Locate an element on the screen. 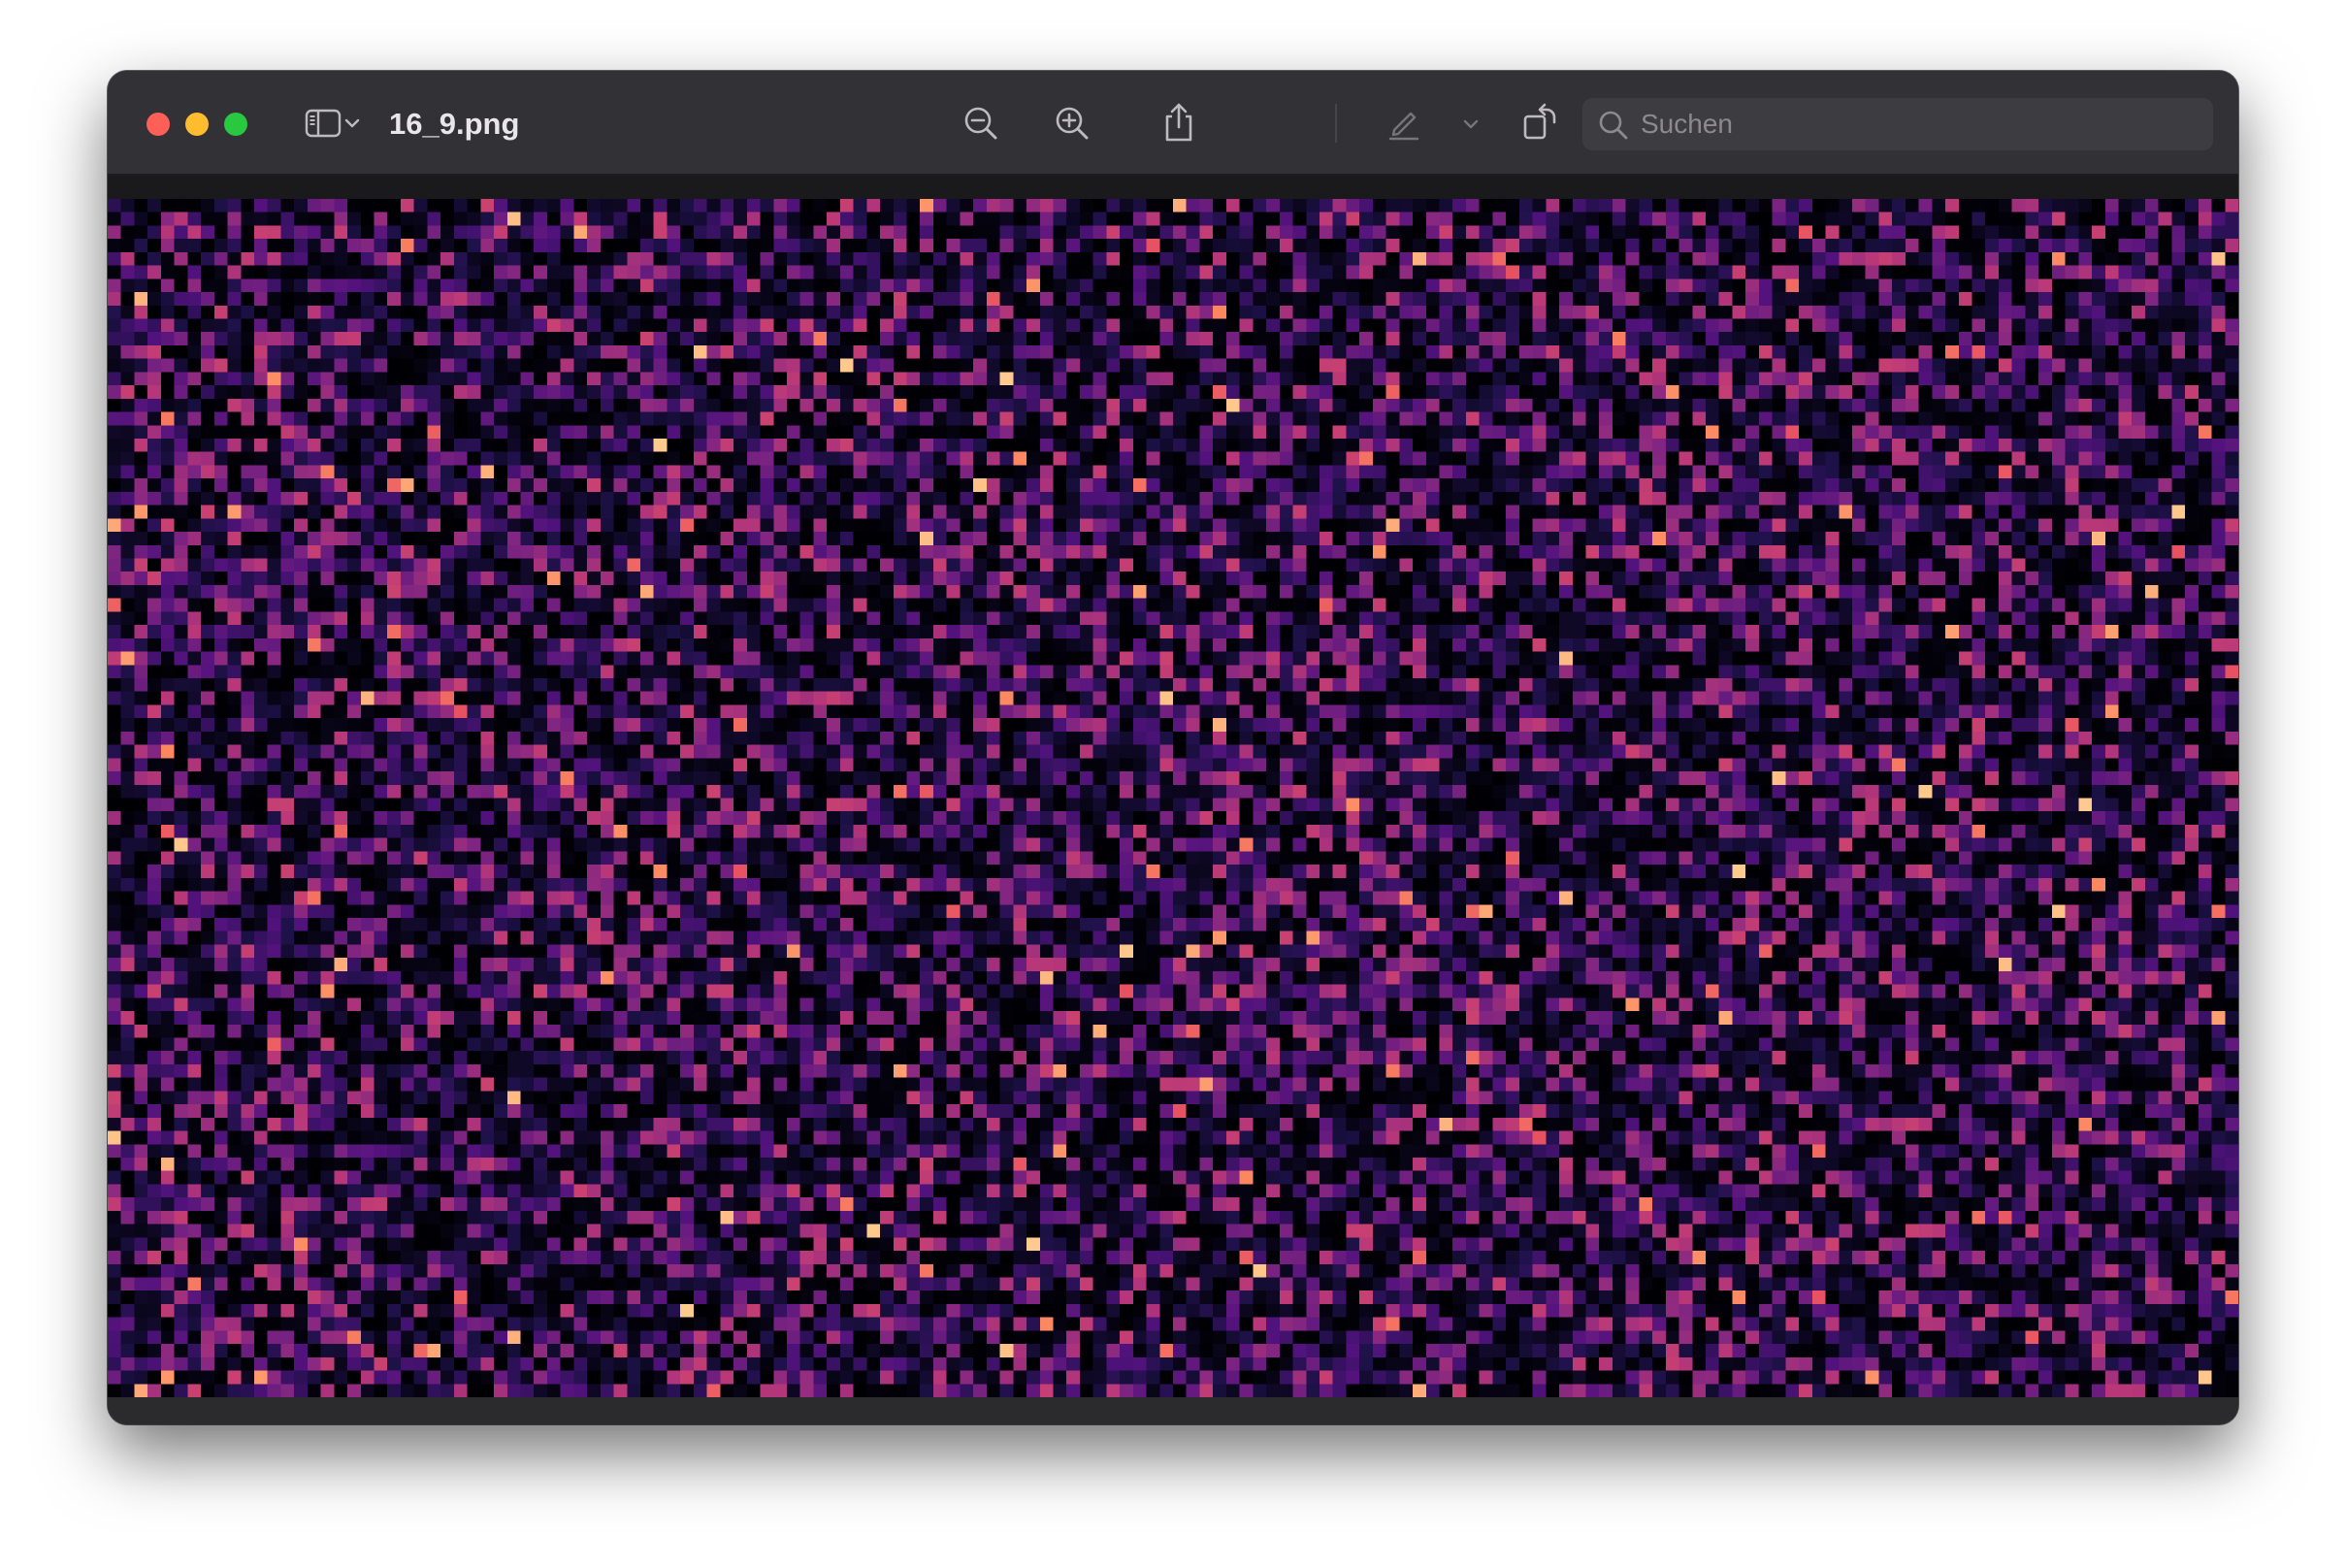 This screenshot has height=1568, width=2346. rotate-icon is located at coordinates (1540, 121).